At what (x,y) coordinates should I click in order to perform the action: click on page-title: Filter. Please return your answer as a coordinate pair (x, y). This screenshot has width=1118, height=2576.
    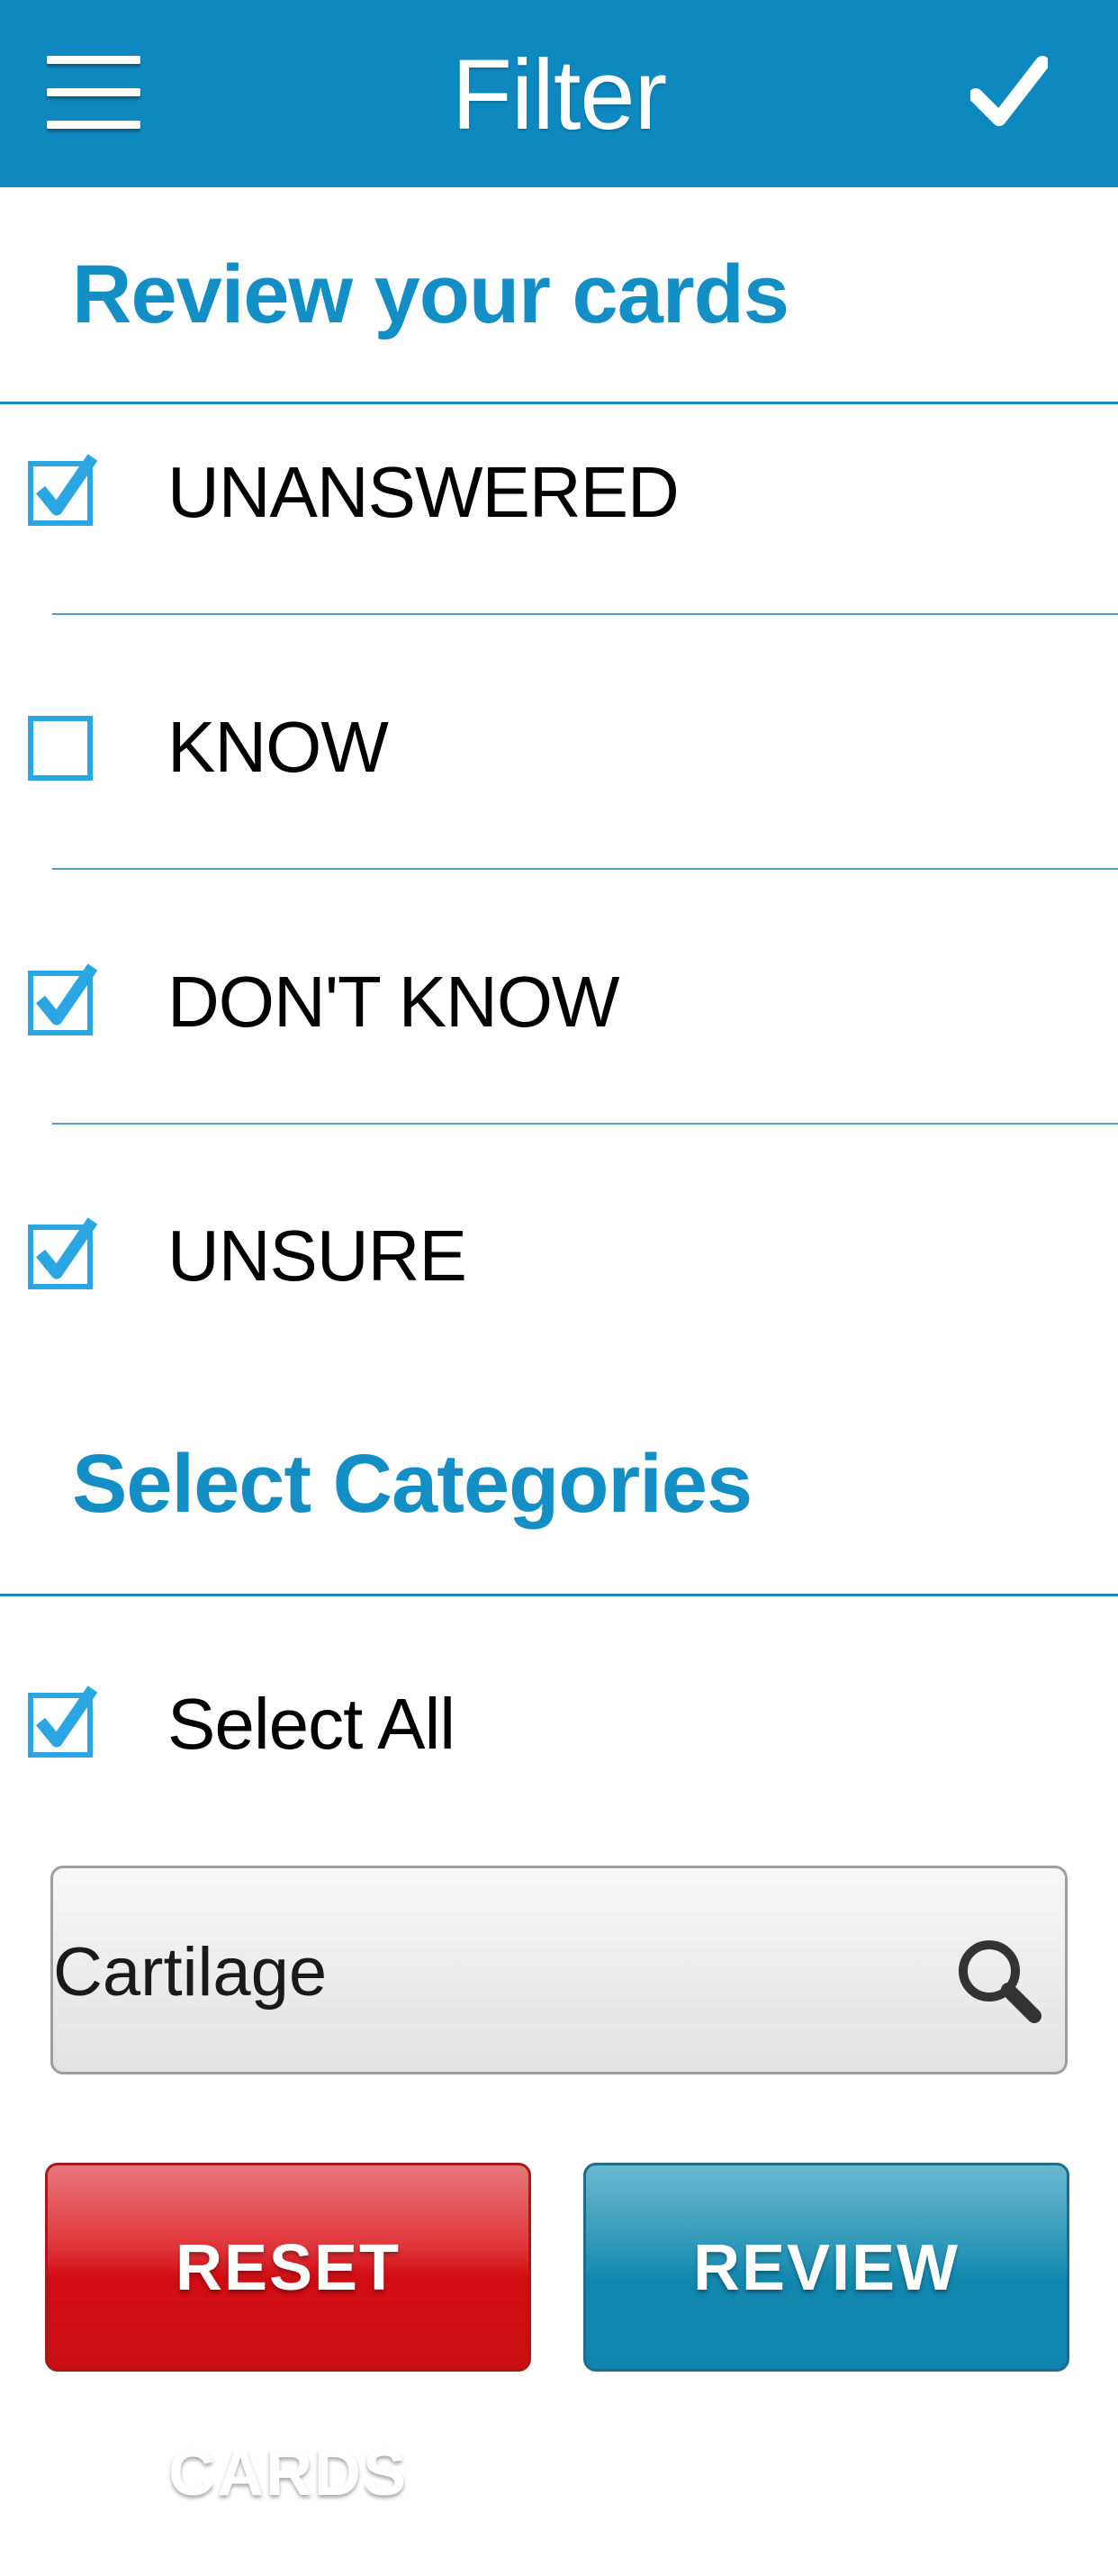
    Looking at the image, I should click on (559, 95).